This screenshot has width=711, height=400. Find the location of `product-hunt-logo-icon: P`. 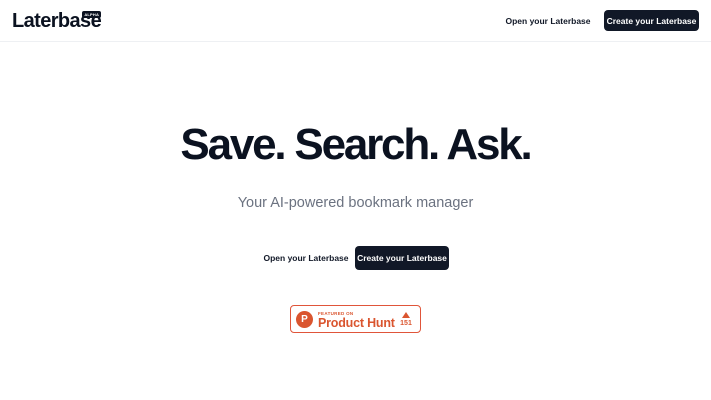

product-hunt-logo-icon: P is located at coordinates (304, 319).